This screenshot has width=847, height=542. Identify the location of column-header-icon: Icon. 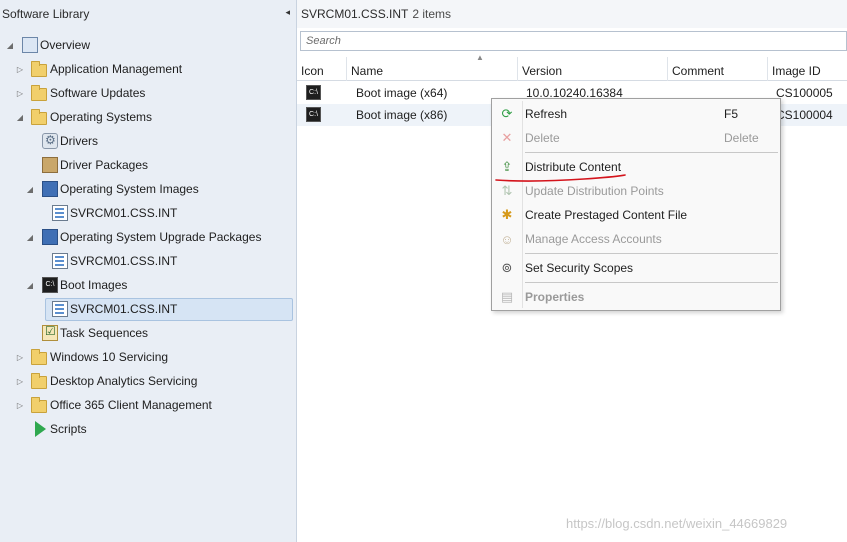
(322, 69).